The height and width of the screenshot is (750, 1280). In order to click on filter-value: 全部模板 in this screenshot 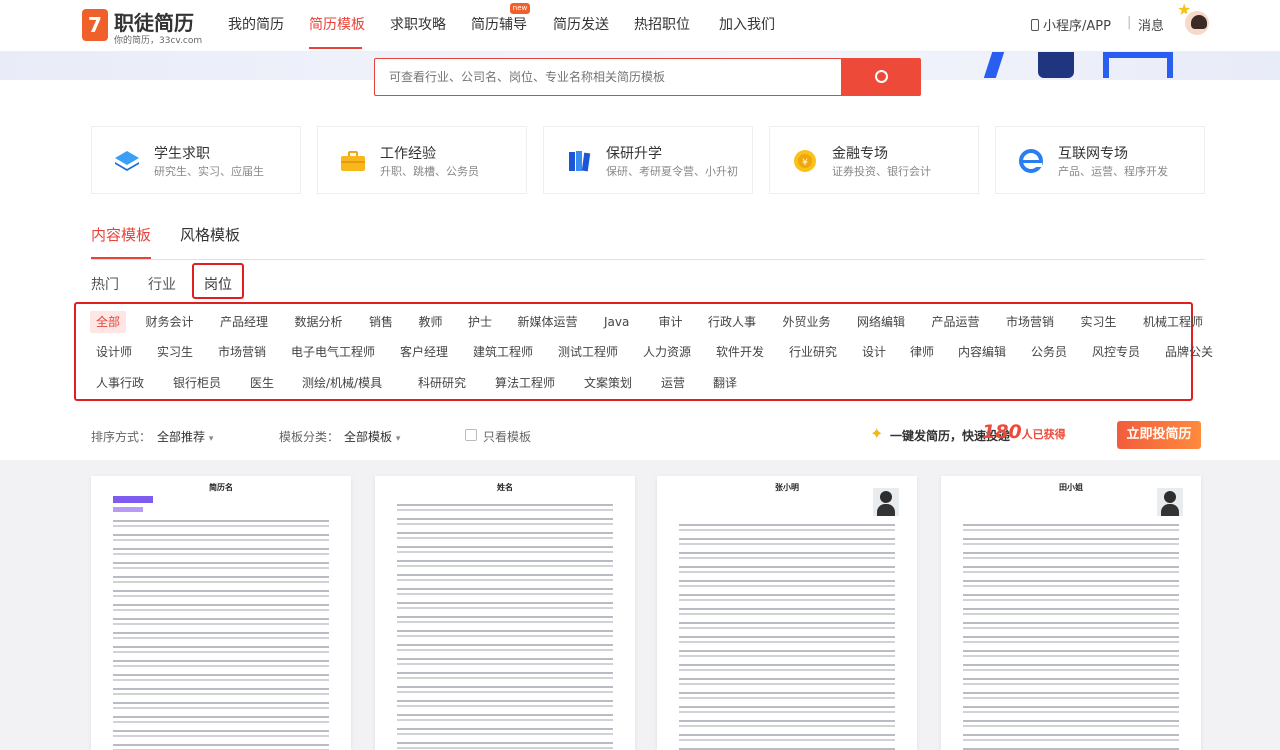, I will do `click(368, 437)`.